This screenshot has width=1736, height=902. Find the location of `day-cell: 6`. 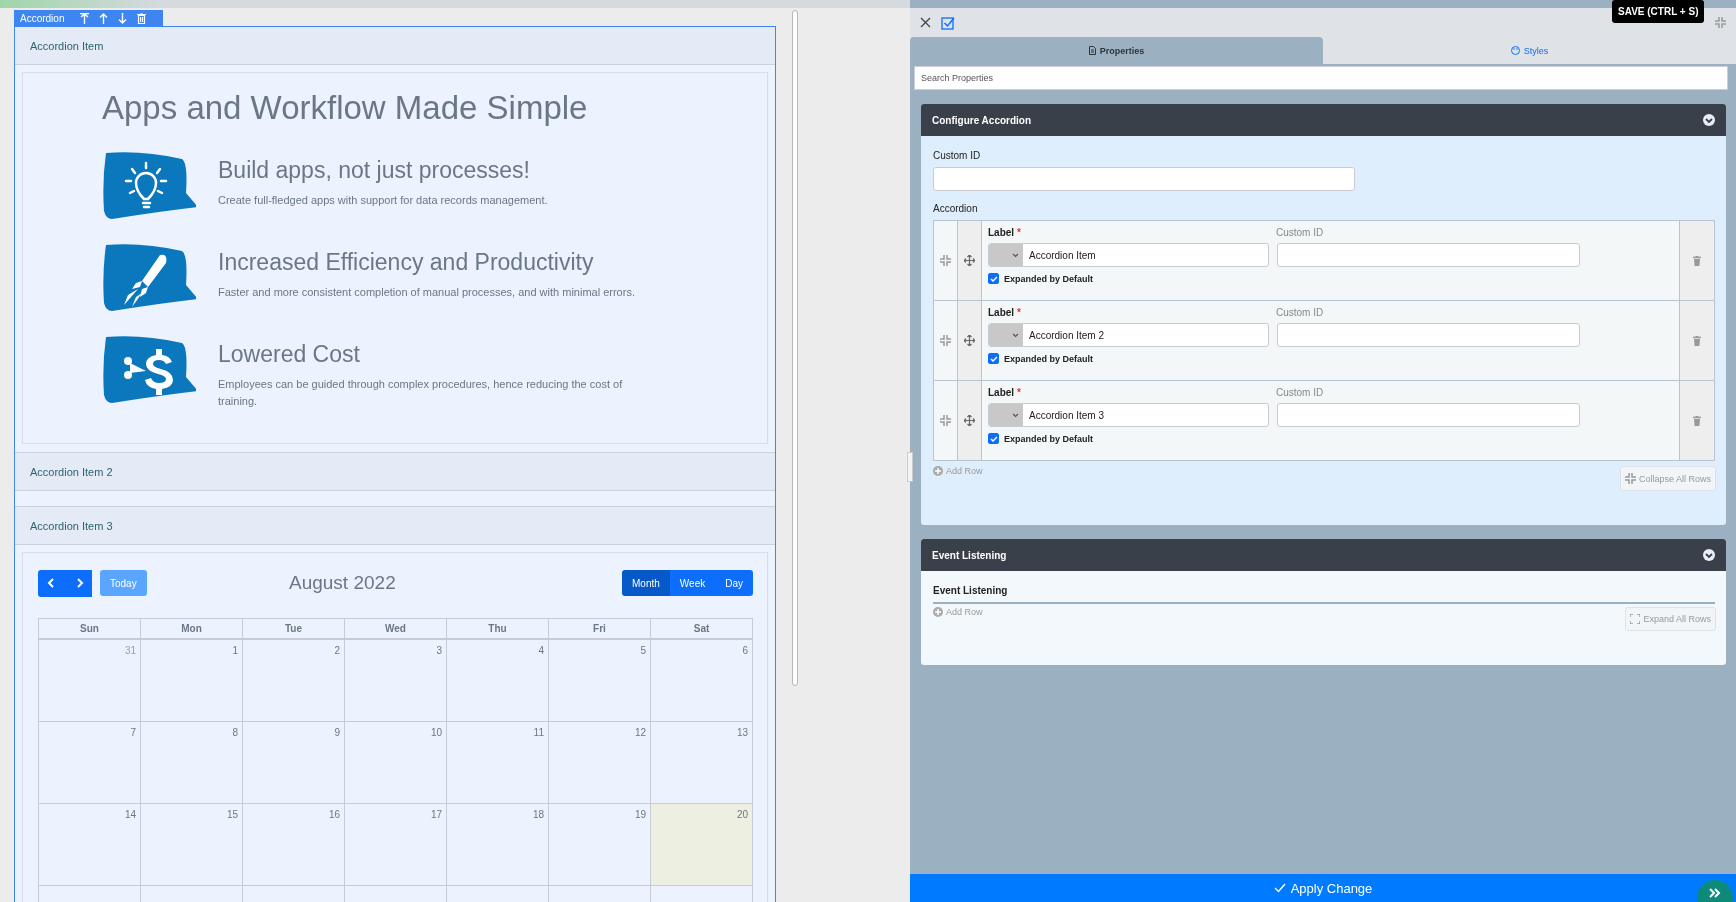

day-cell: 6 is located at coordinates (702, 681).